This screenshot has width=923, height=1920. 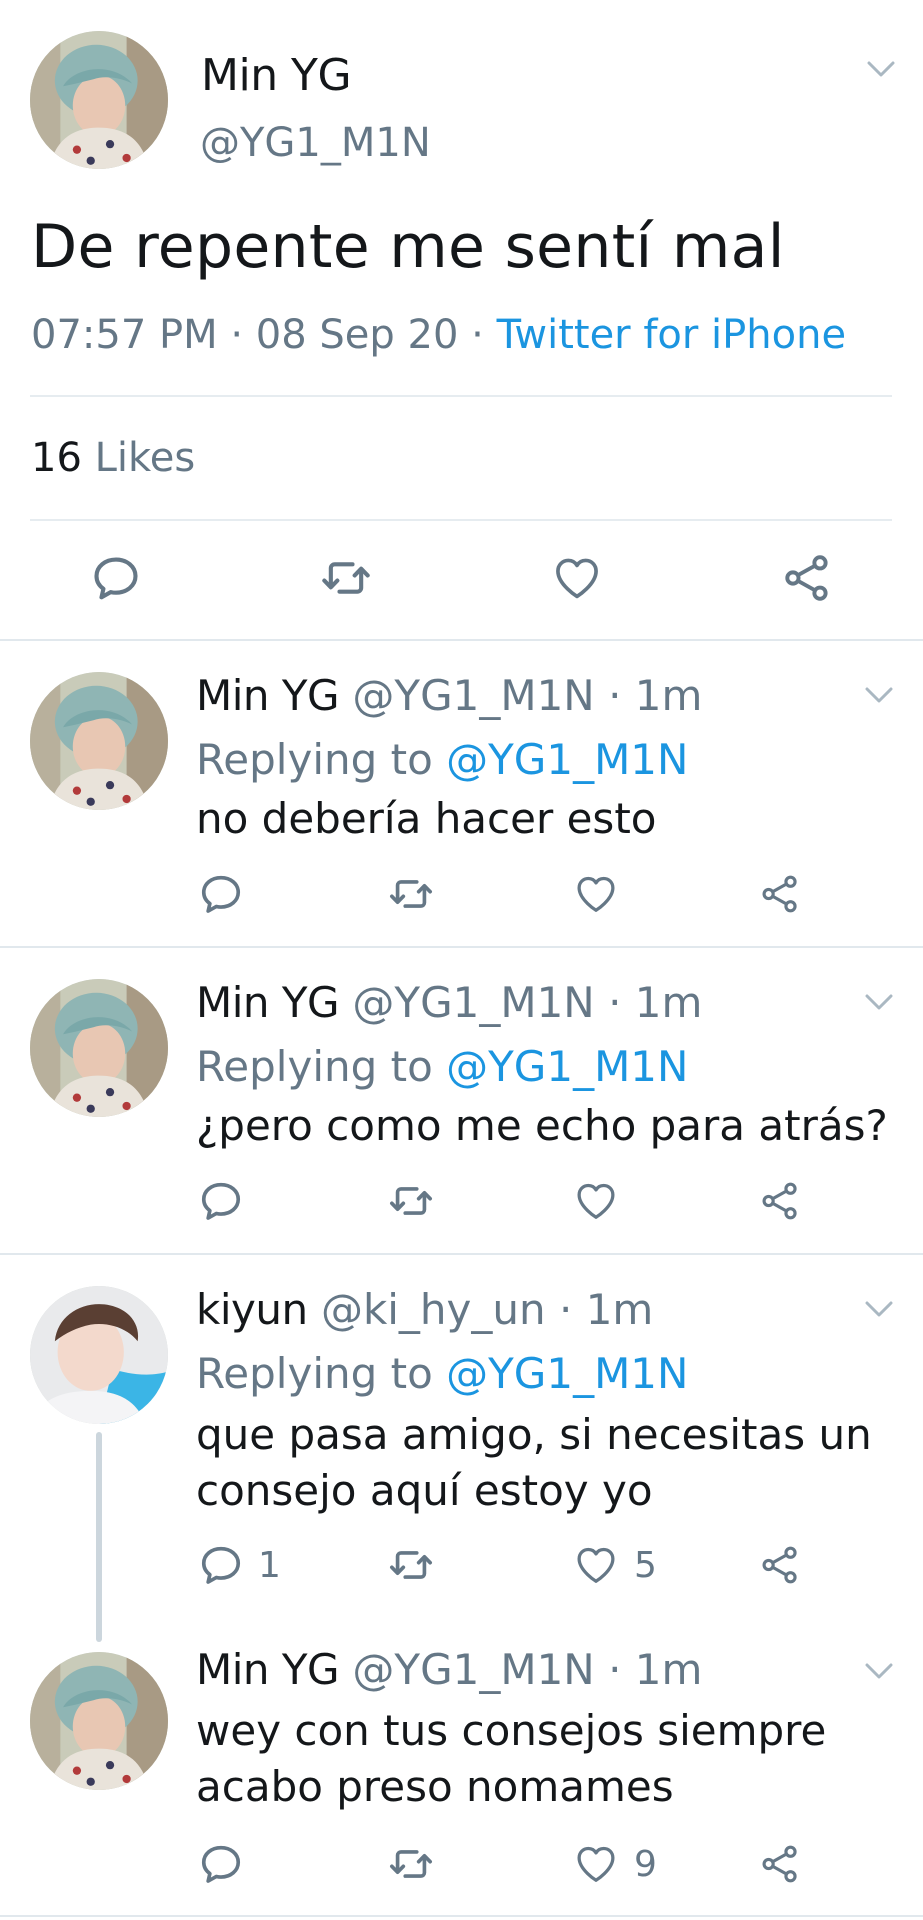 What do you see at coordinates (357, 335) in the screenshot?
I see `tweet-date: 08 Sep 20` at bounding box center [357, 335].